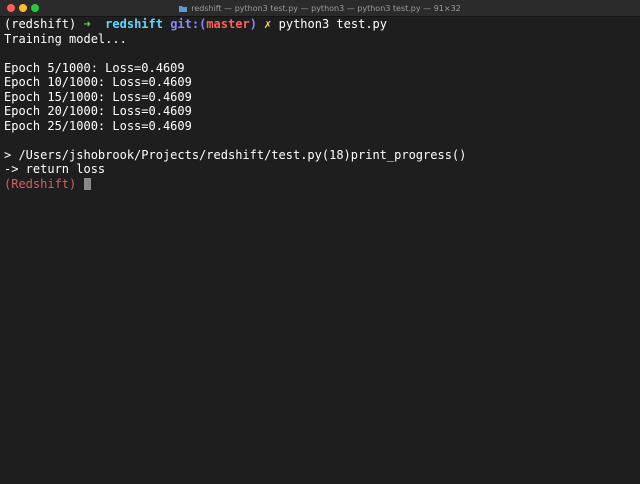 The image size is (640, 484). Describe the element at coordinates (98, 111) in the screenshot. I see `epoch-line: Epoch 20/1000: Loss=0.4609` at that location.